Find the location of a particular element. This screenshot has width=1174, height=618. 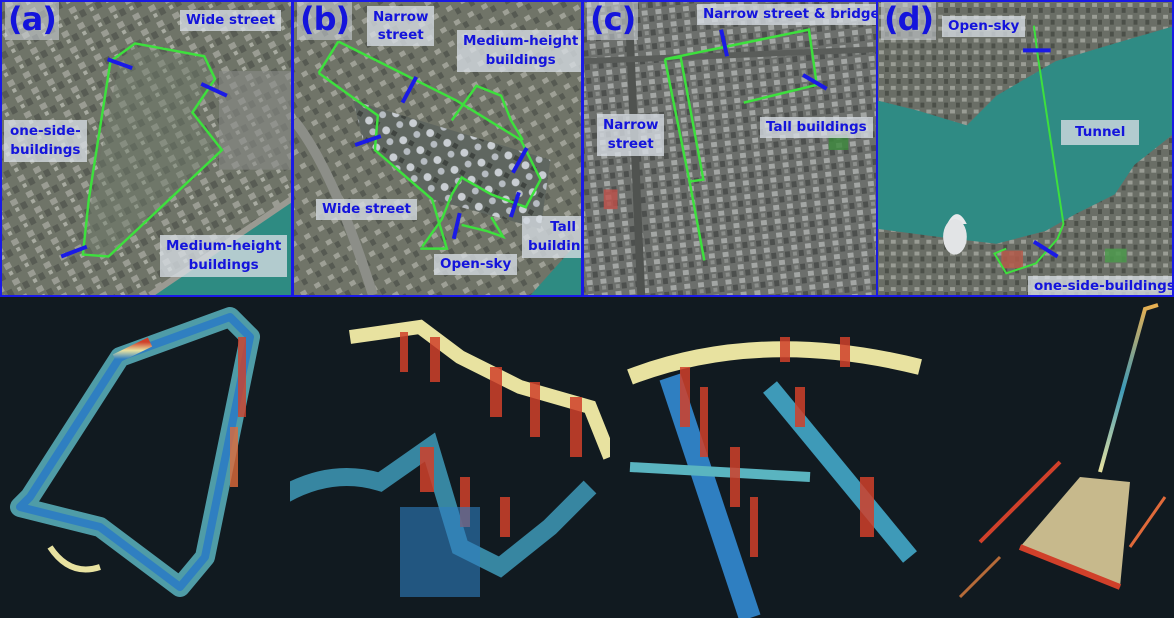

panel-label-a: (a) is located at coordinates (32, 21).